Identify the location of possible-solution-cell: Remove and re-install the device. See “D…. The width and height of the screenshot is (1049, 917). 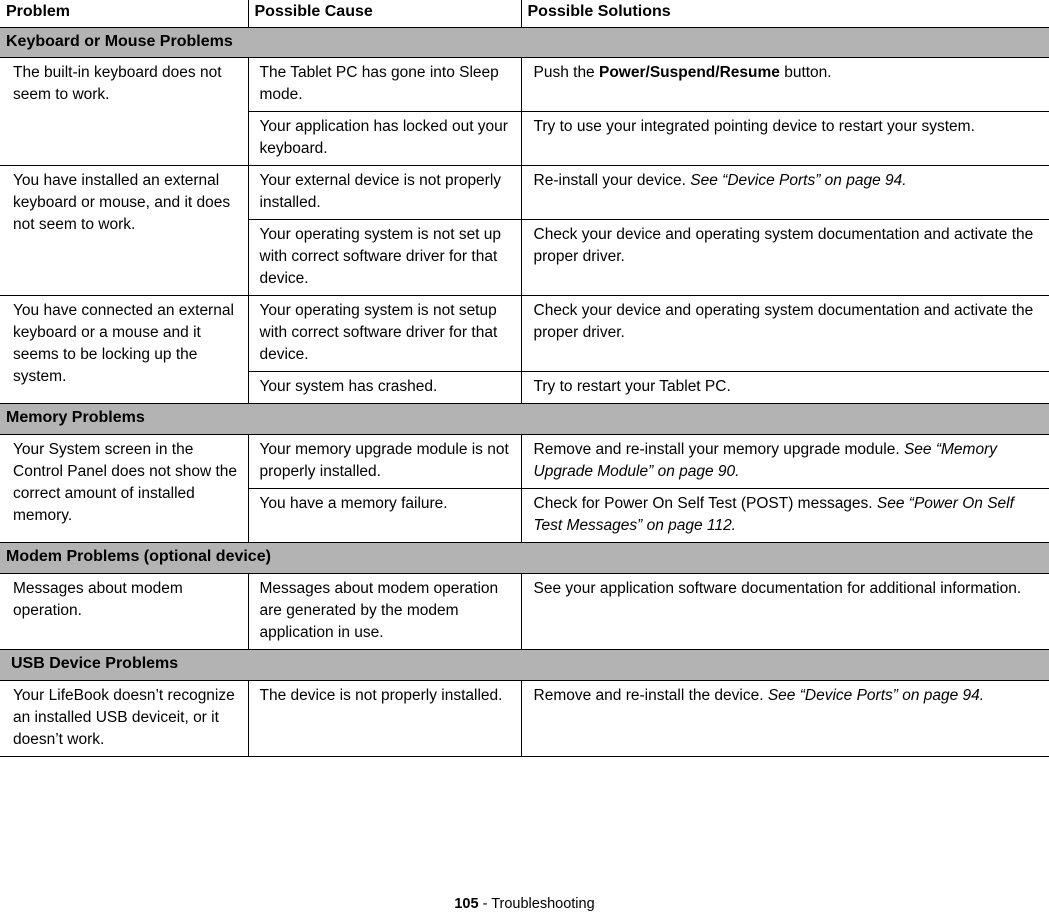
(784, 718).